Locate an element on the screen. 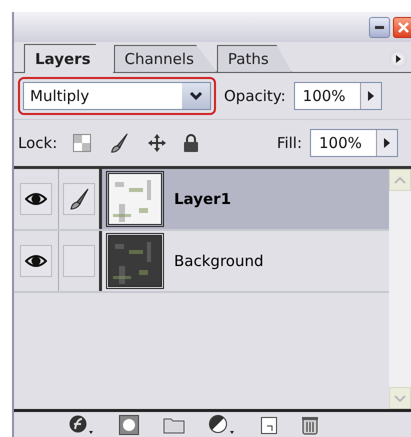 This screenshot has height=437, width=411. layer-style-icon is located at coordinates (82, 425).